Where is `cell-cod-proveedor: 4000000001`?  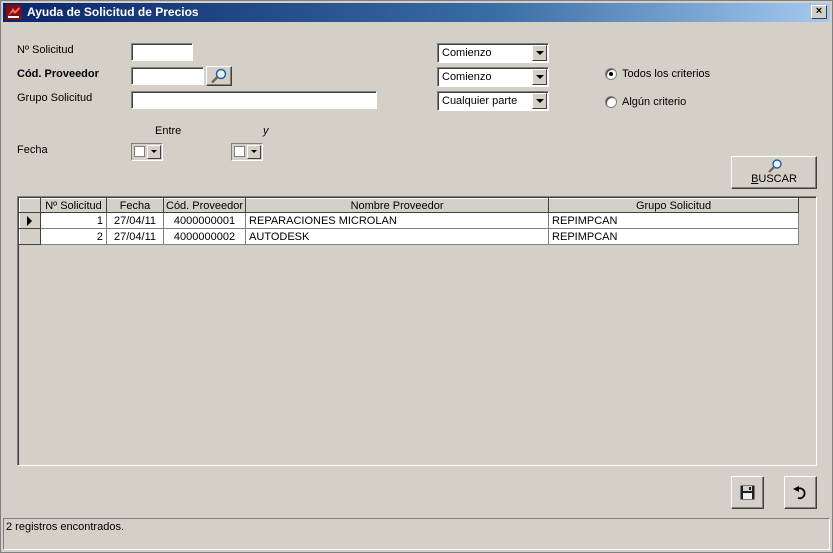 cell-cod-proveedor: 4000000001 is located at coordinates (205, 220).